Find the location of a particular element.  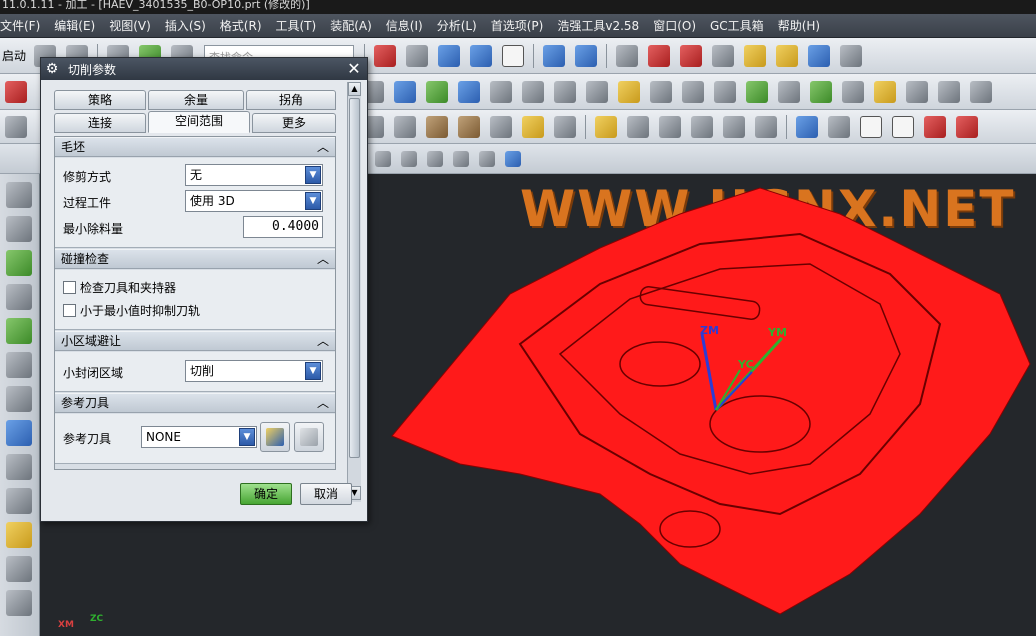

menu-format: 格式(R) is located at coordinates (241, 25).